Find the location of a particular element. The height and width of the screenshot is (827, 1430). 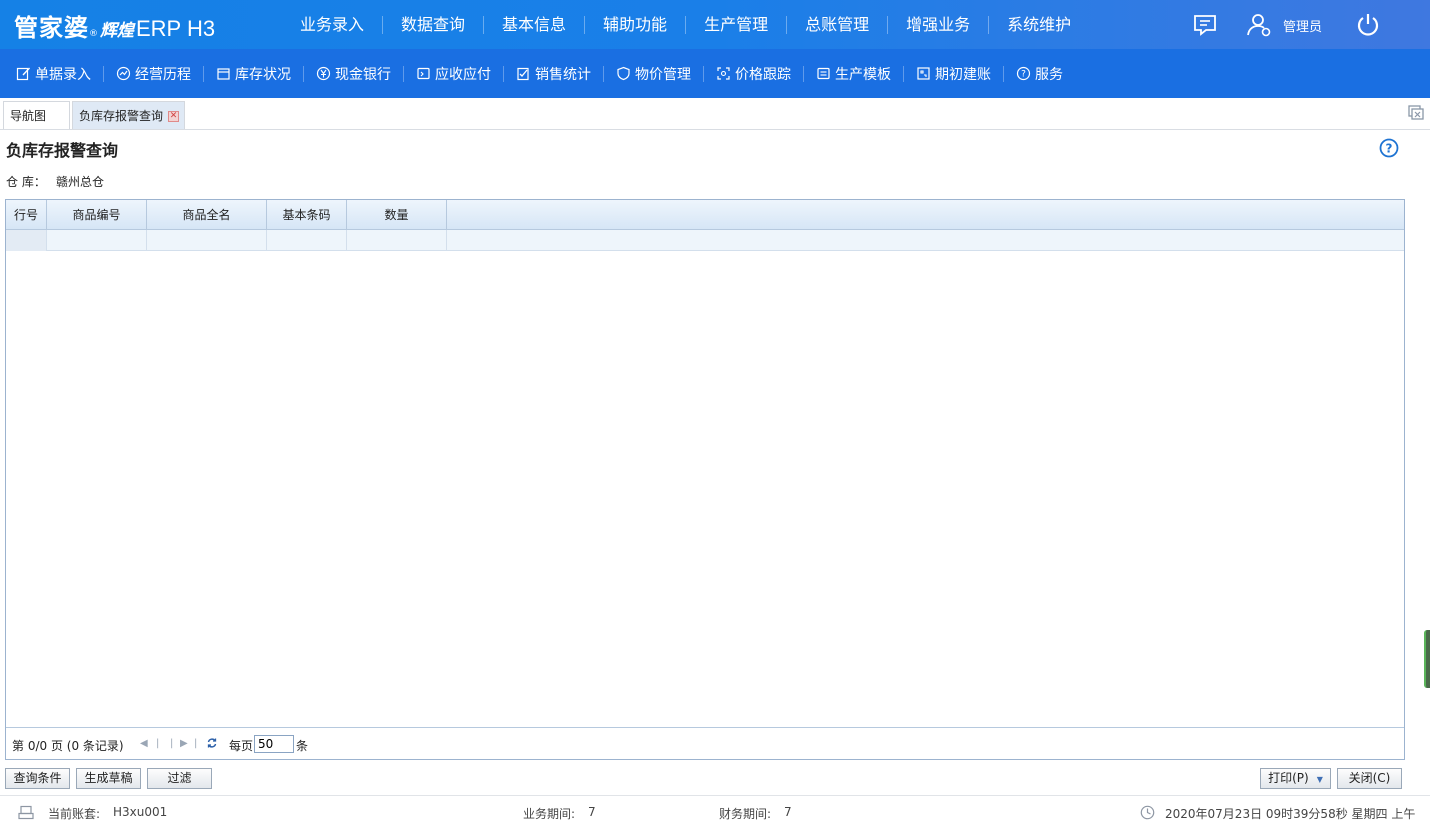

table-row is located at coordinates (705, 240).